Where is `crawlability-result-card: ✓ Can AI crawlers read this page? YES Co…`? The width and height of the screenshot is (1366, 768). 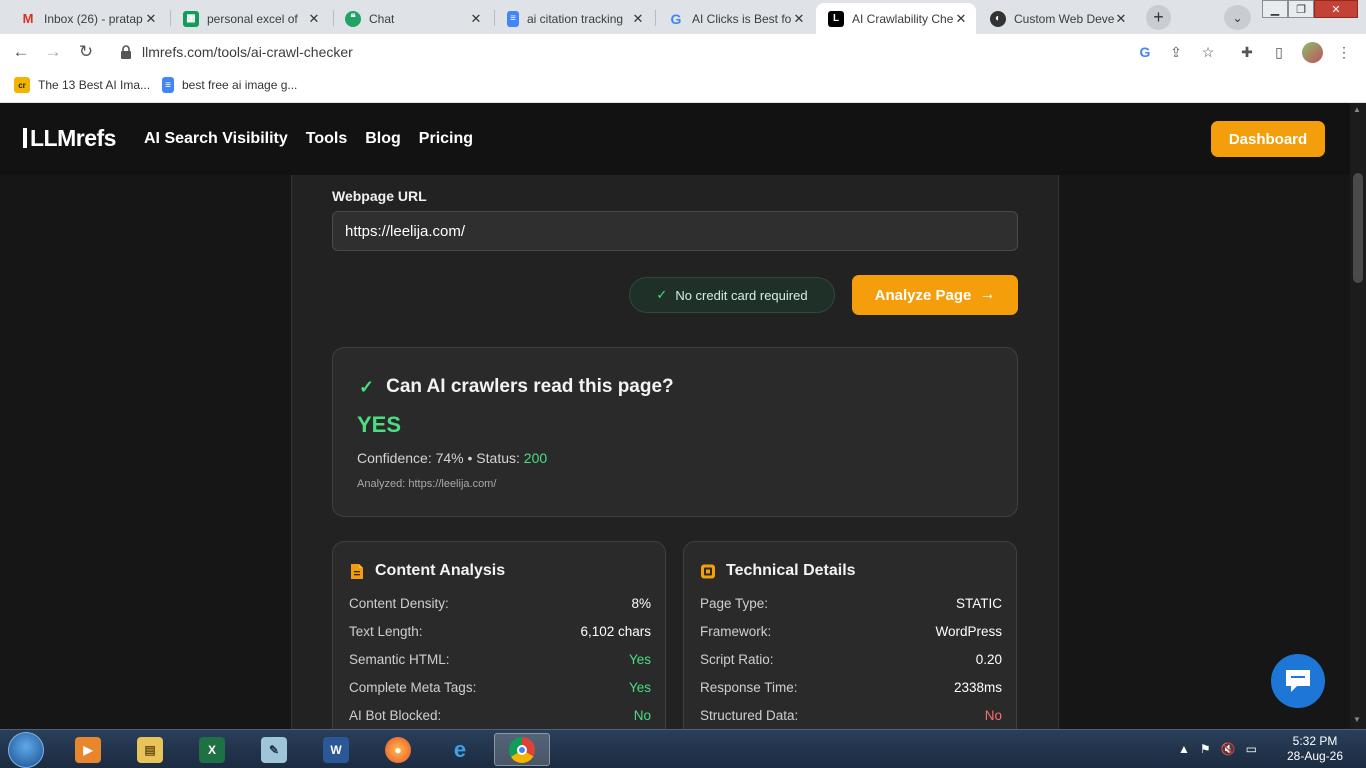
crawlability-result-card: ✓ Can AI crawlers read this page? YES Co… is located at coordinates (675, 432).